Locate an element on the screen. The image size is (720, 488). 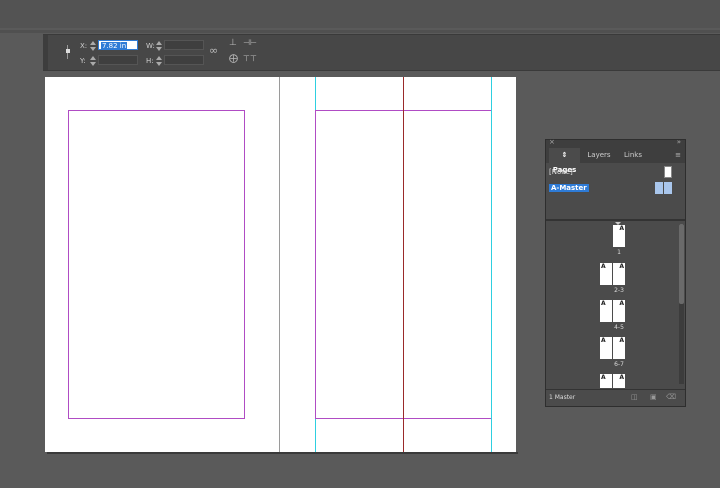
footer-status: 1 Master is located at coordinates (562, 397).